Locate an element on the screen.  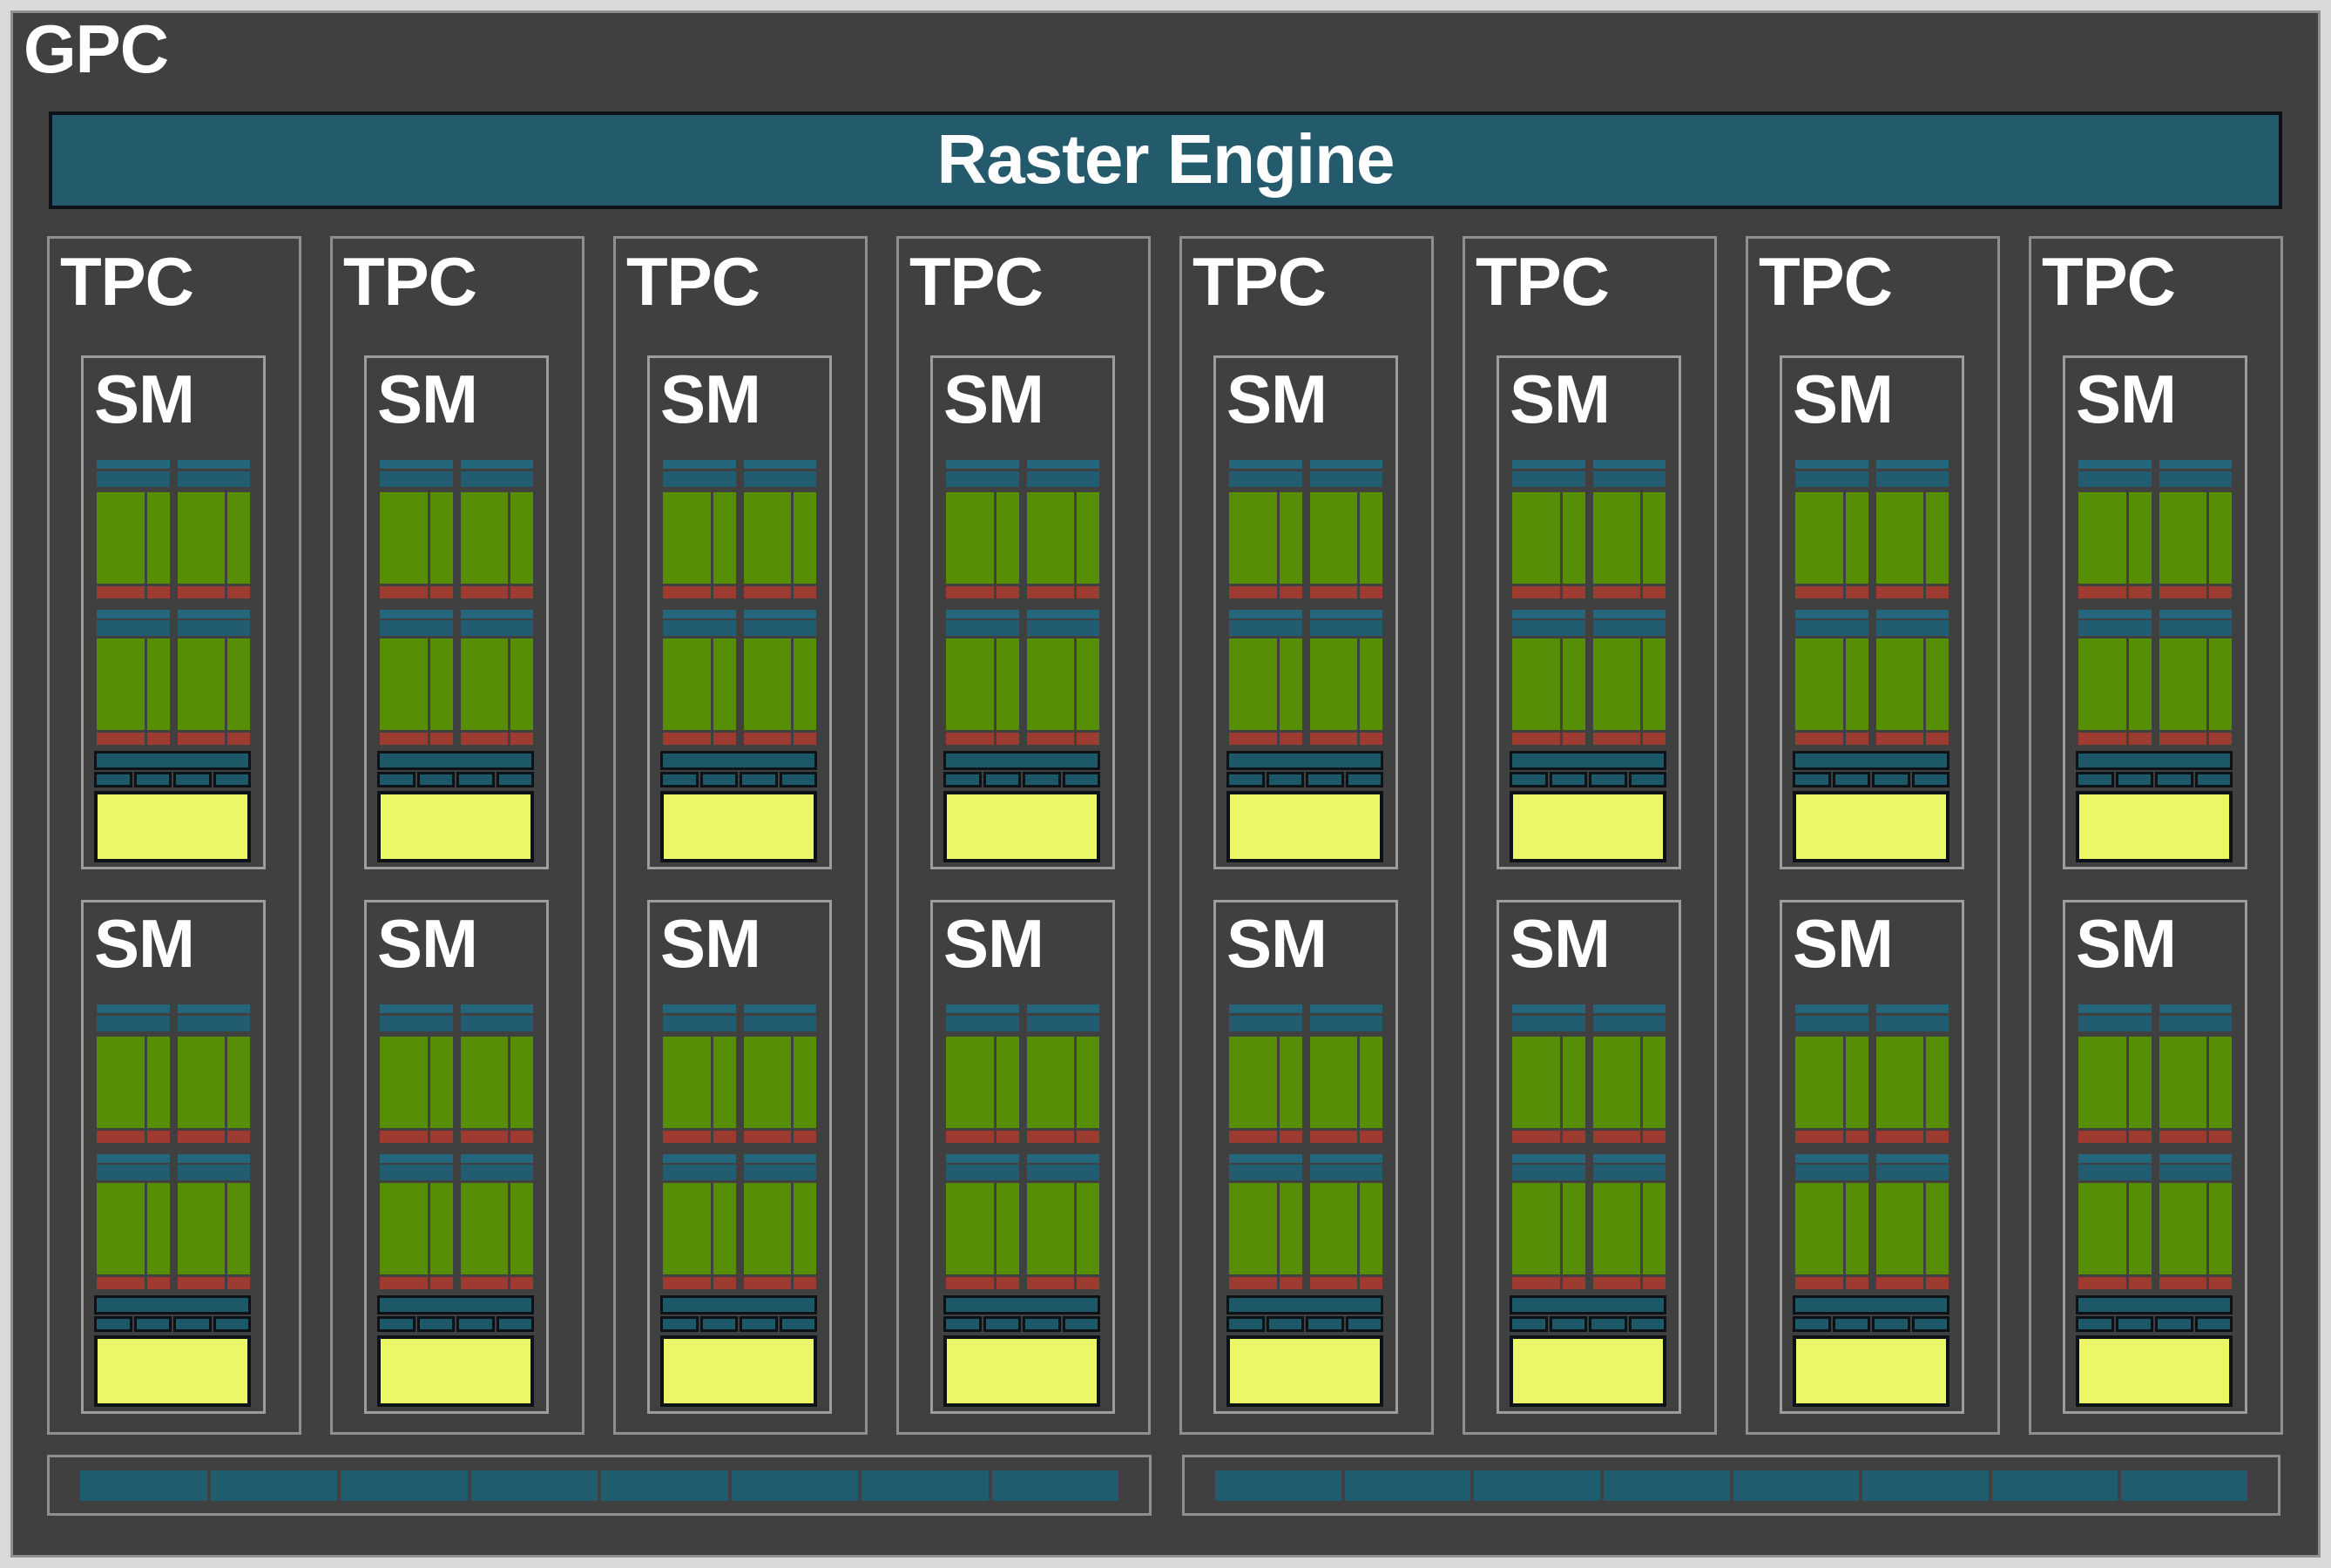
raster-engine-bar: Raster Engine is located at coordinates (1165, 161).